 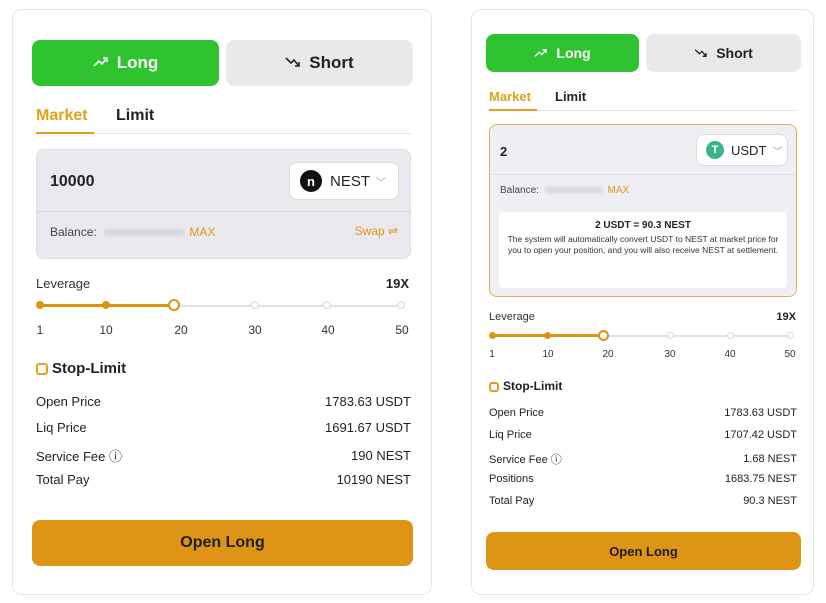 What do you see at coordinates (311, 181) in the screenshot?
I see `nest-coin-icon: n` at bounding box center [311, 181].